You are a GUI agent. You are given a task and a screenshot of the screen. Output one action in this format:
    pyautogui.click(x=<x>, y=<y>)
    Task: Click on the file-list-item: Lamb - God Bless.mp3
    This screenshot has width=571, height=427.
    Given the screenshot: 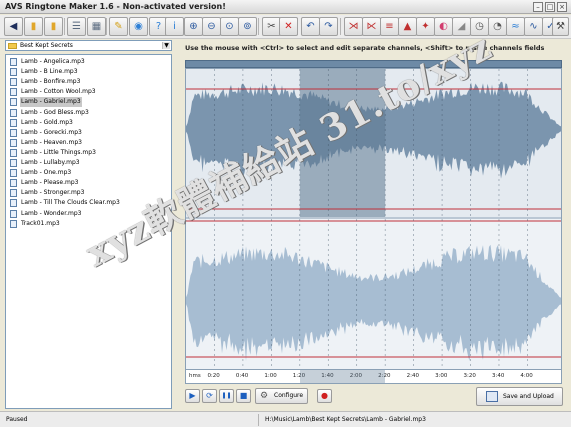 What is the action you would take?
    pyautogui.click(x=89, y=113)
    